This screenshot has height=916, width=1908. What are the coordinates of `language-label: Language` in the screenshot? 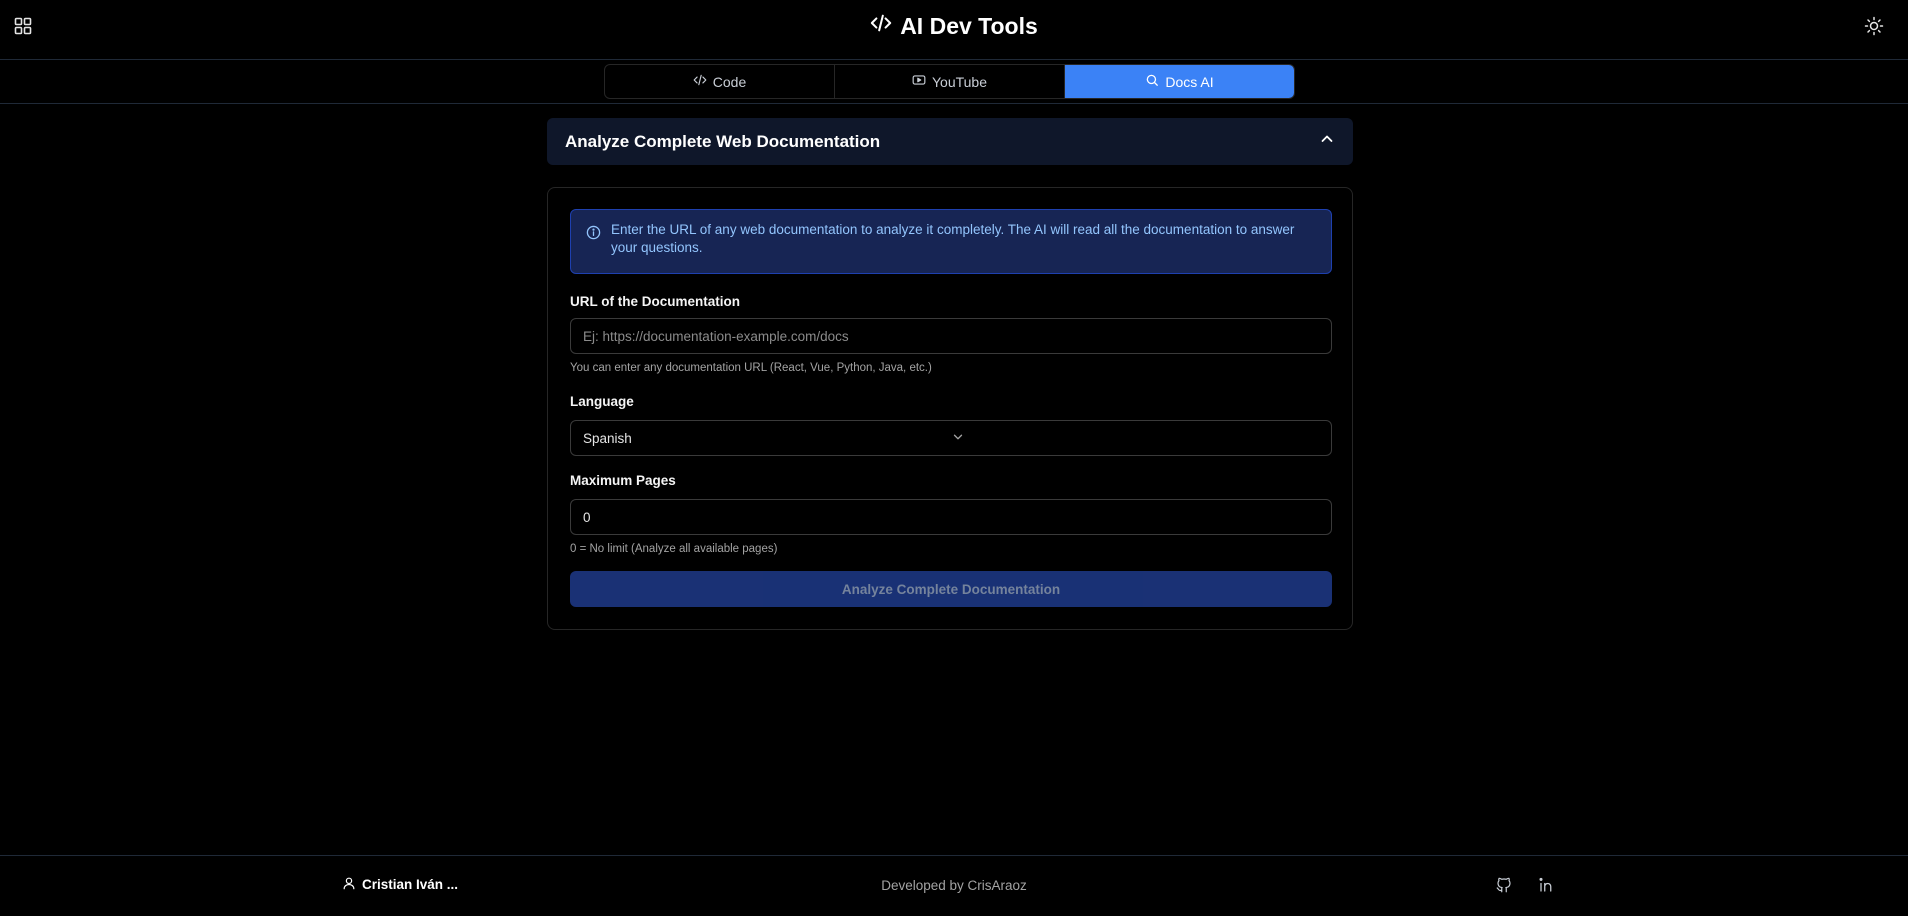 It's located at (602, 401).